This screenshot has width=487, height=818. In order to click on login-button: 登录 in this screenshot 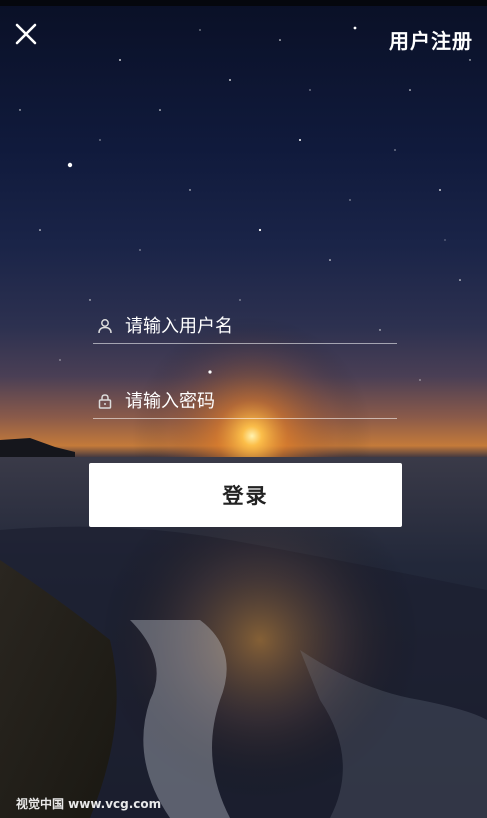, I will do `click(245, 495)`.